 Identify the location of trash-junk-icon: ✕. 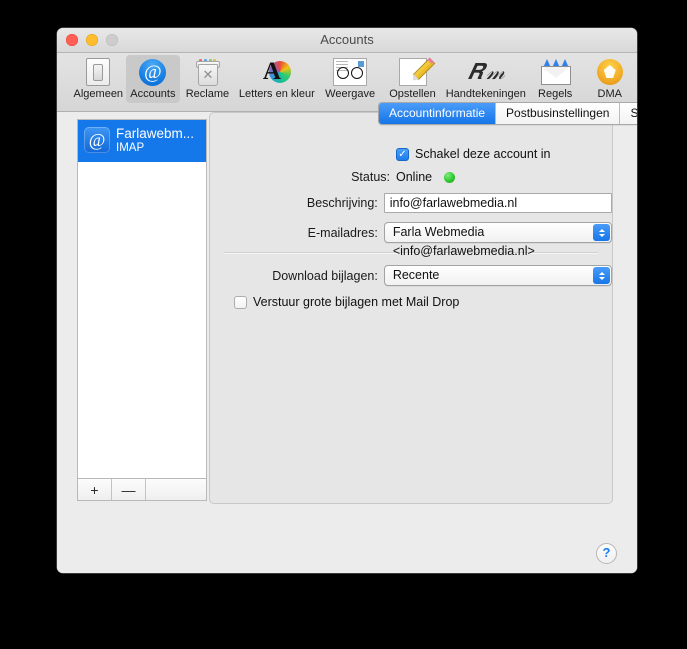
(207, 72).